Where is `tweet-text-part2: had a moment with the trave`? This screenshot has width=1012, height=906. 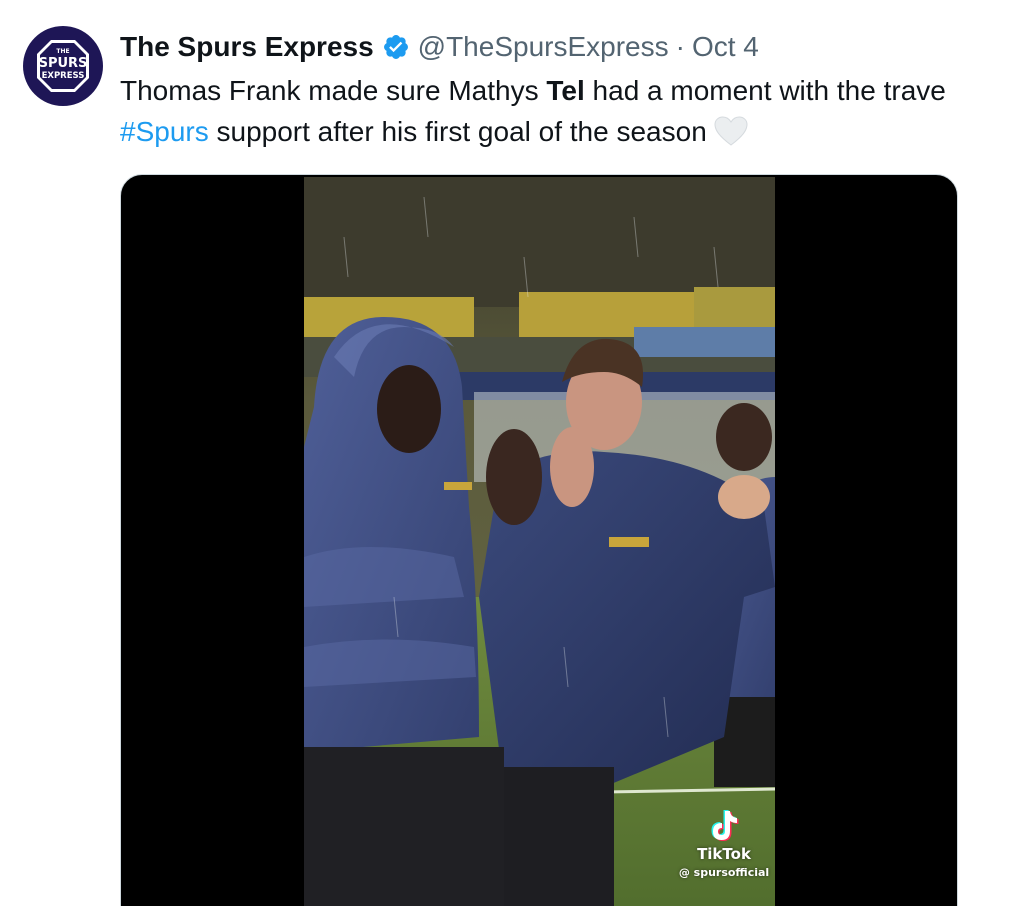
tweet-text-part2: had a moment with the trave is located at coordinates (765, 90).